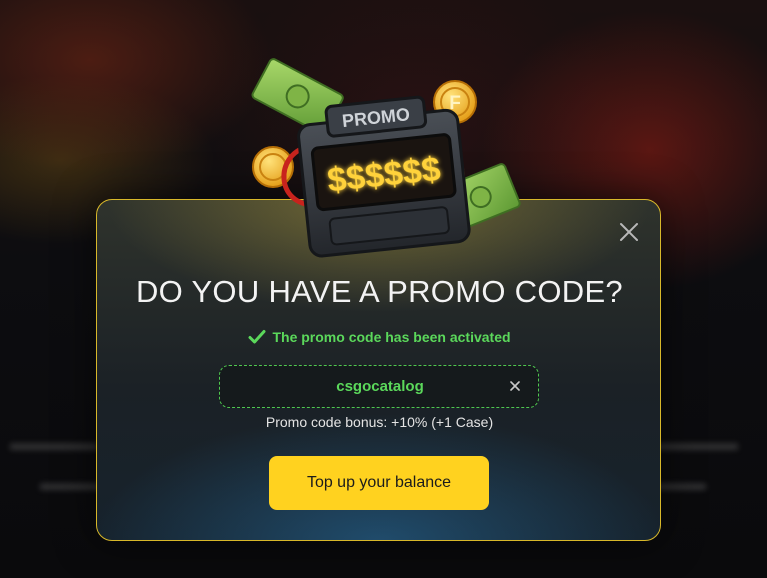 The height and width of the screenshot is (578, 767). What do you see at coordinates (391, 337) in the screenshot?
I see `success-message-text: The promo code has been activated` at bounding box center [391, 337].